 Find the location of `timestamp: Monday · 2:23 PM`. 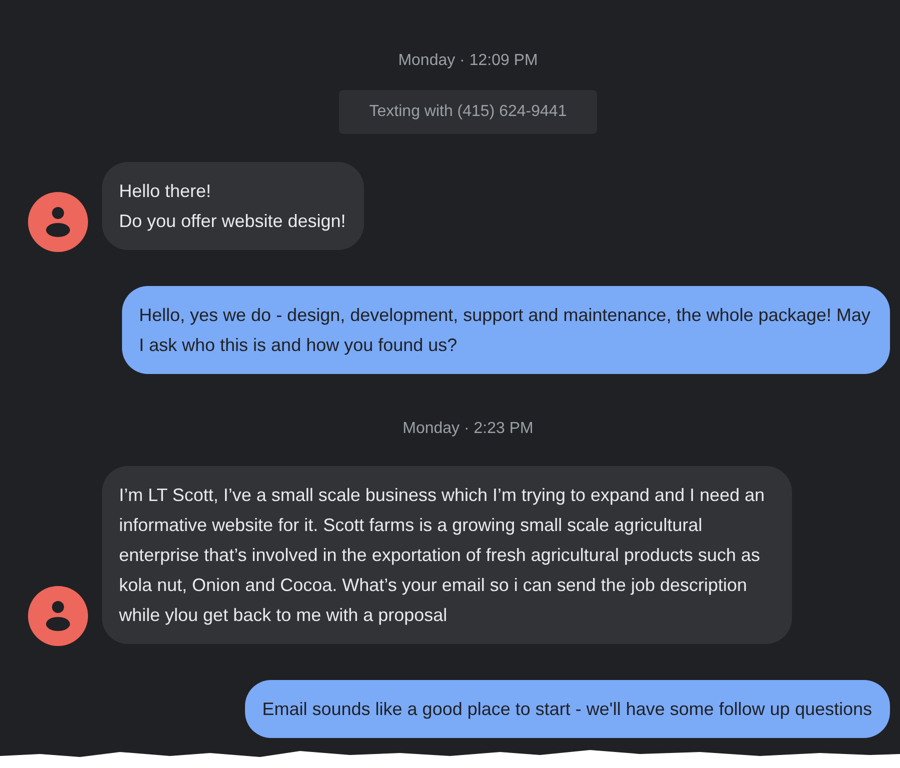

timestamp: Monday · 2:23 PM is located at coordinates (468, 429).